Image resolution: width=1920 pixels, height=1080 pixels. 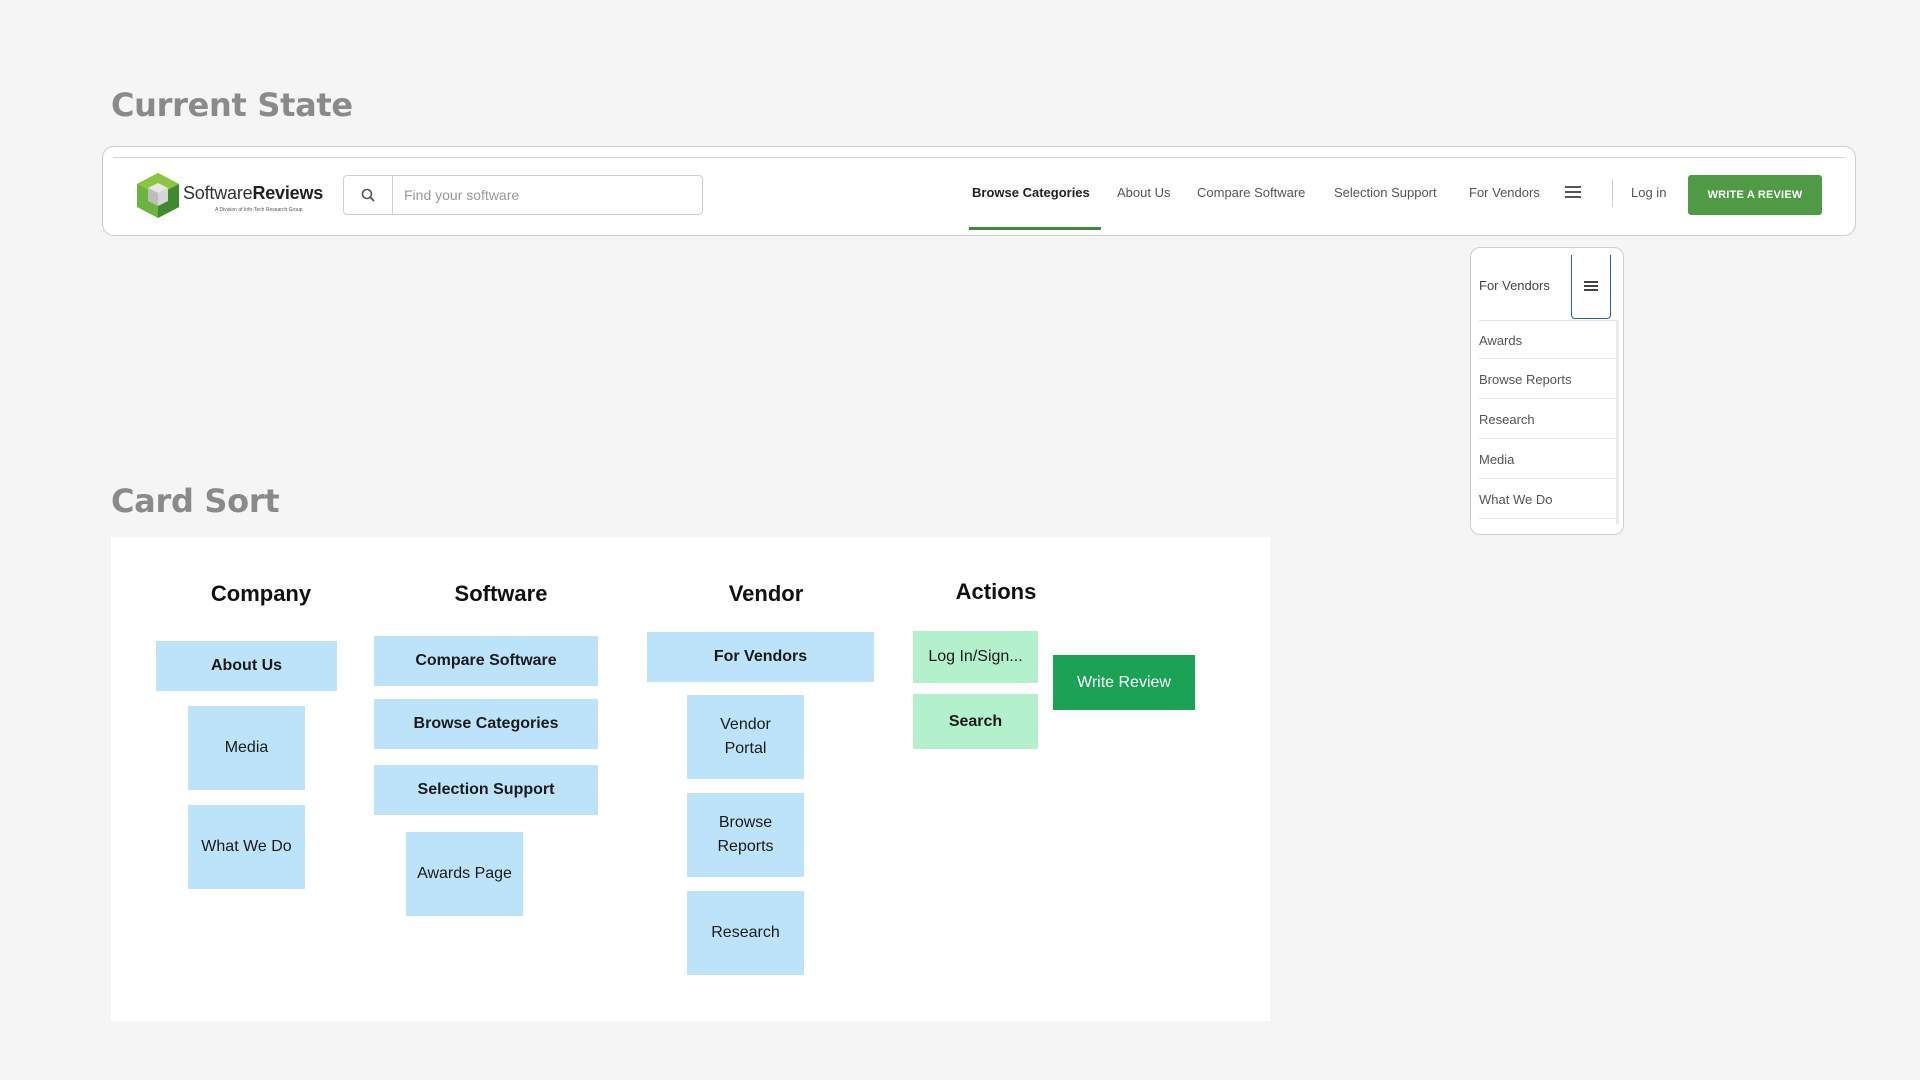 What do you see at coordinates (246, 666) in the screenshot?
I see `card-about-us: About Us` at bounding box center [246, 666].